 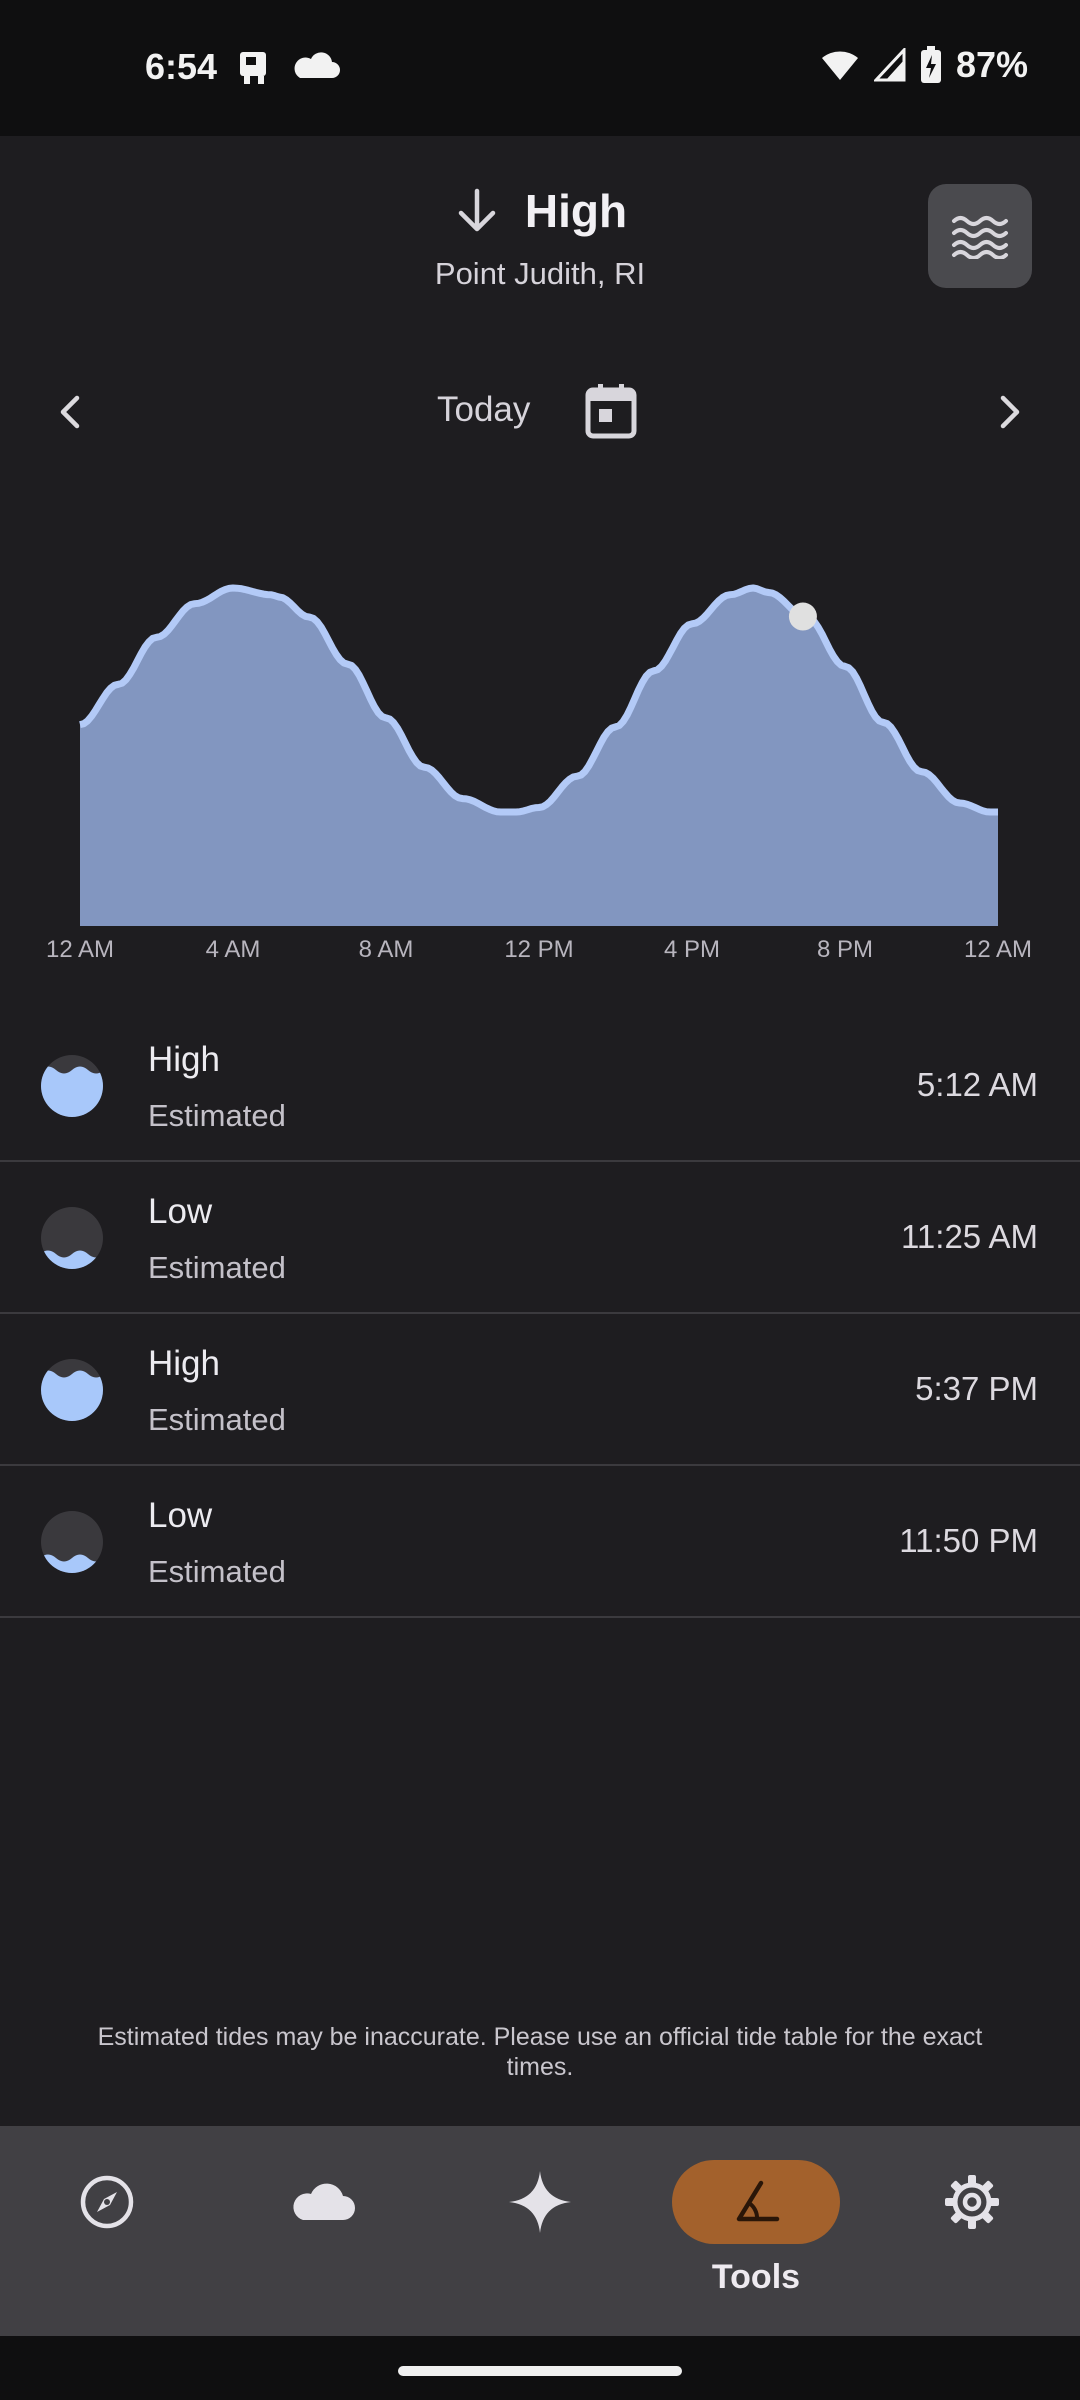 I want to click on sparkle-icon, so click(x=540, y=2202).